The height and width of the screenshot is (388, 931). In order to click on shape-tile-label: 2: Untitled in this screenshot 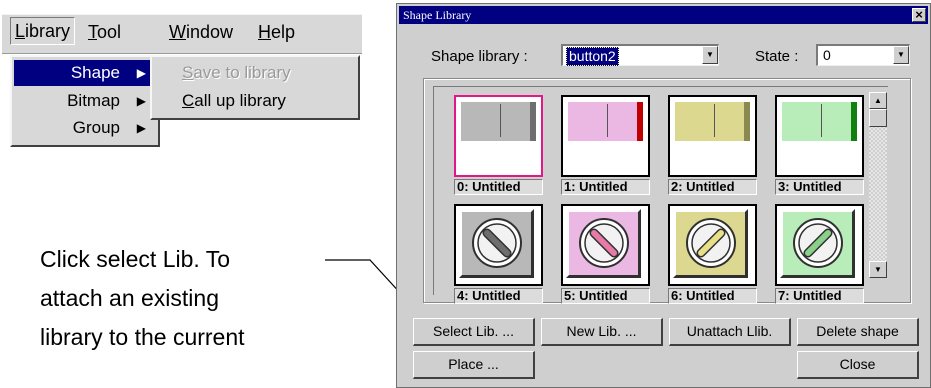, I will do `click(712, 187)`.